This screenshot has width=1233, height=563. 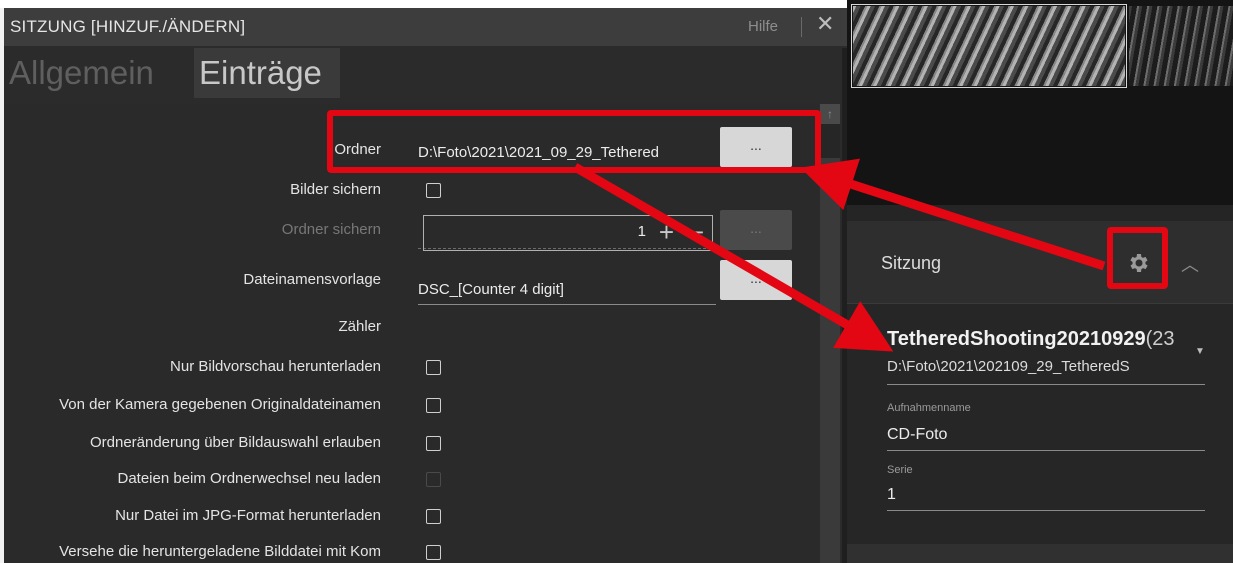 I want to click on annotation-arrows, so click(x=839, y=255).